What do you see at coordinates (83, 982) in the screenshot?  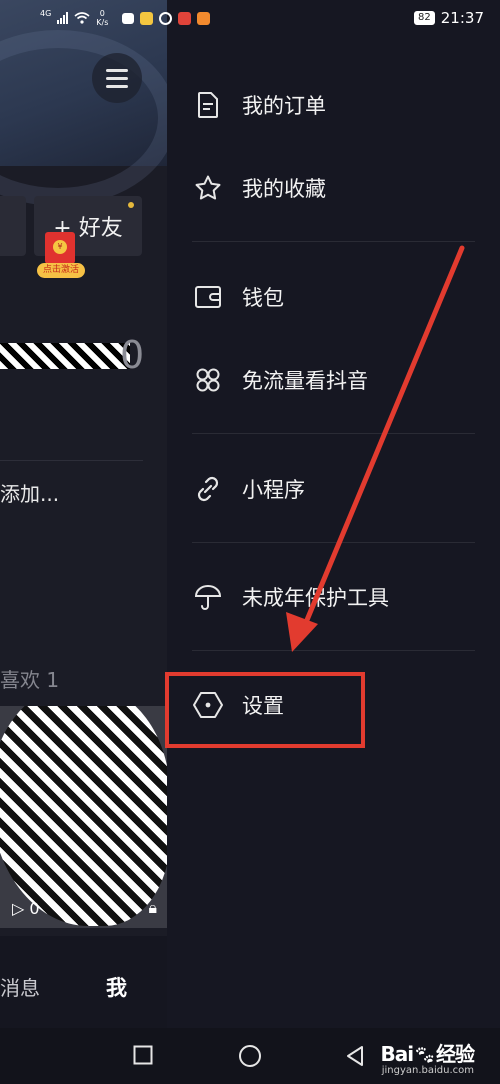 I see `bottom-tab-bar: 消息 我` at bounding box center [83, 982].